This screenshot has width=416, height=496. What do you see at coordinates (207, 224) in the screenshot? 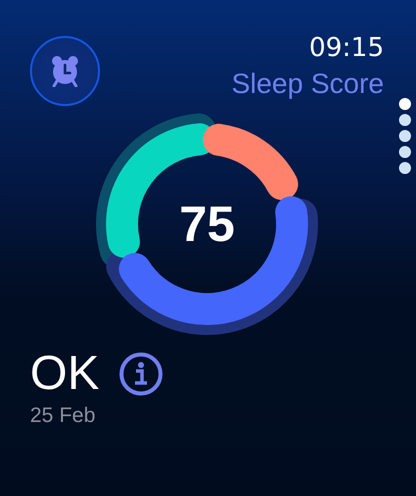
I see `score-value: 75` at bounding box center [207, 224].